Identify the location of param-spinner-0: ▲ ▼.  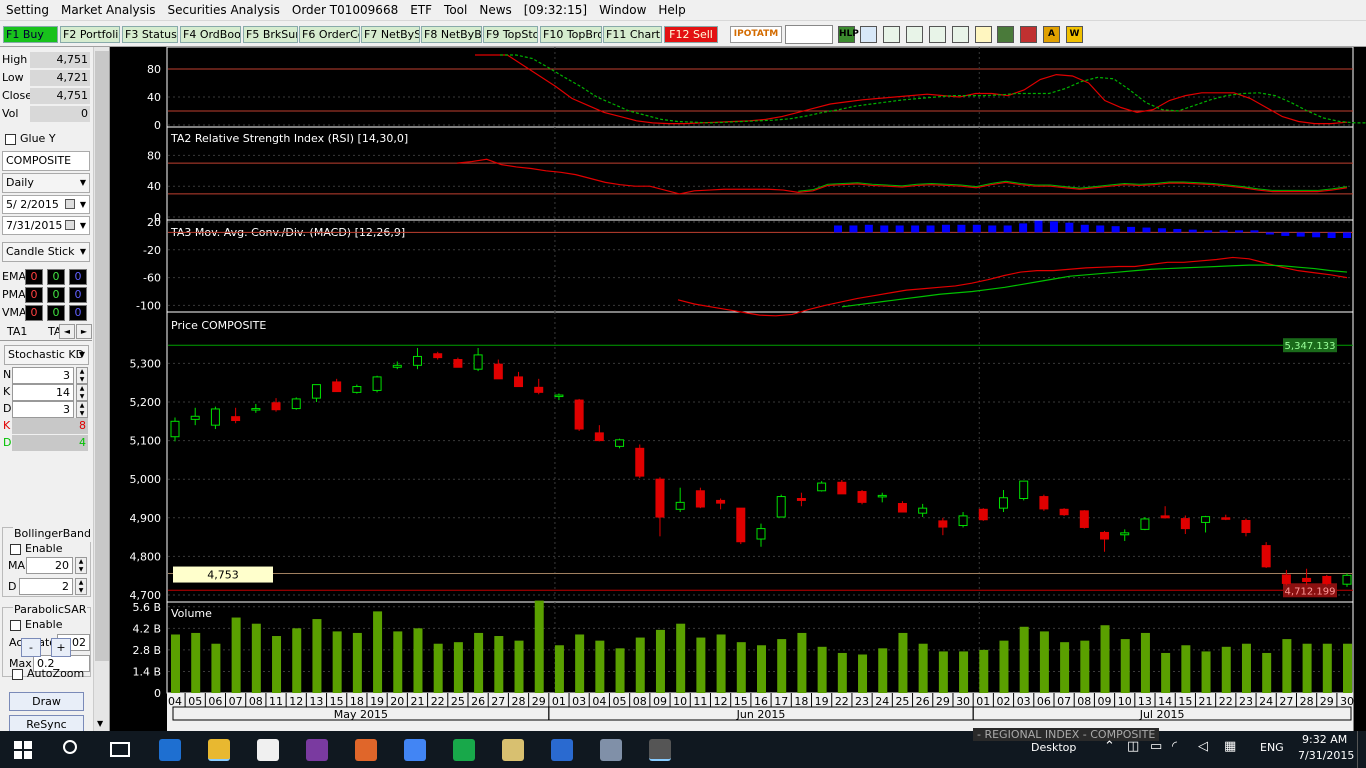
(82, 375).